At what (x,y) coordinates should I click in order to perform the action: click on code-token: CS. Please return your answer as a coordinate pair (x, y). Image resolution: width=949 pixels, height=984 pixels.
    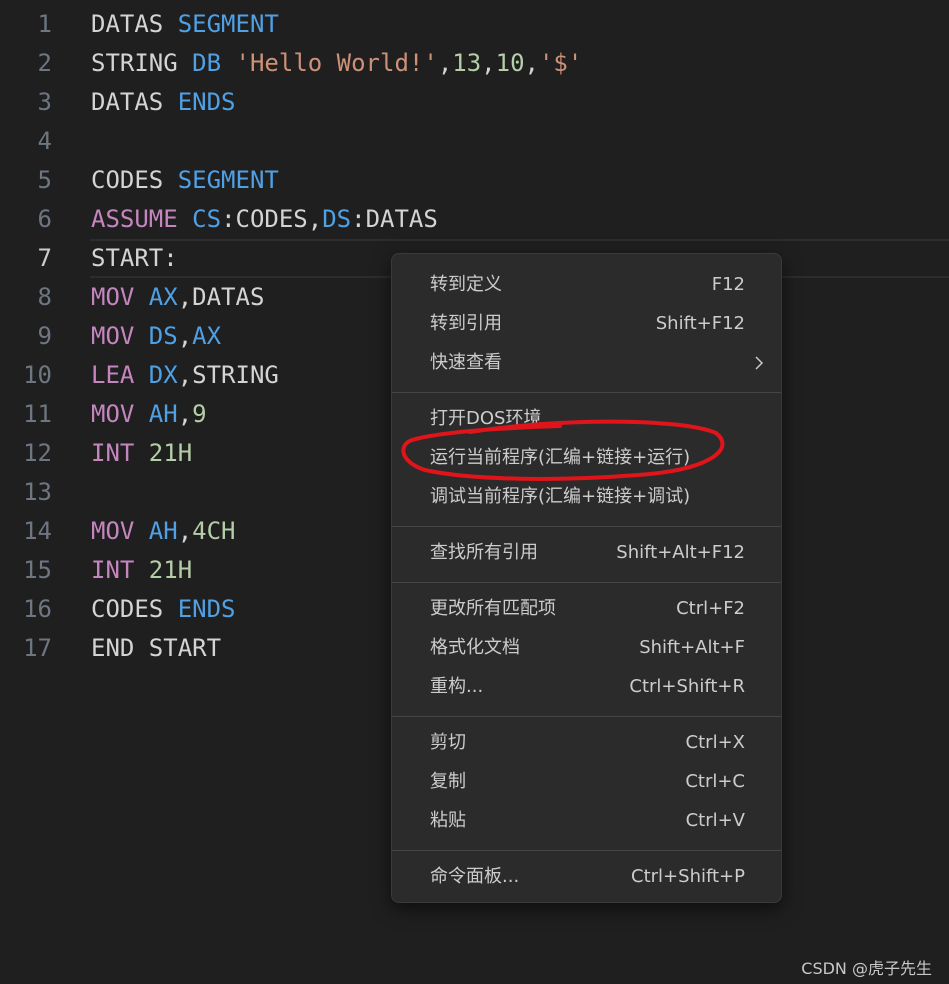
    Looking at the image, I should click on (207, 219).